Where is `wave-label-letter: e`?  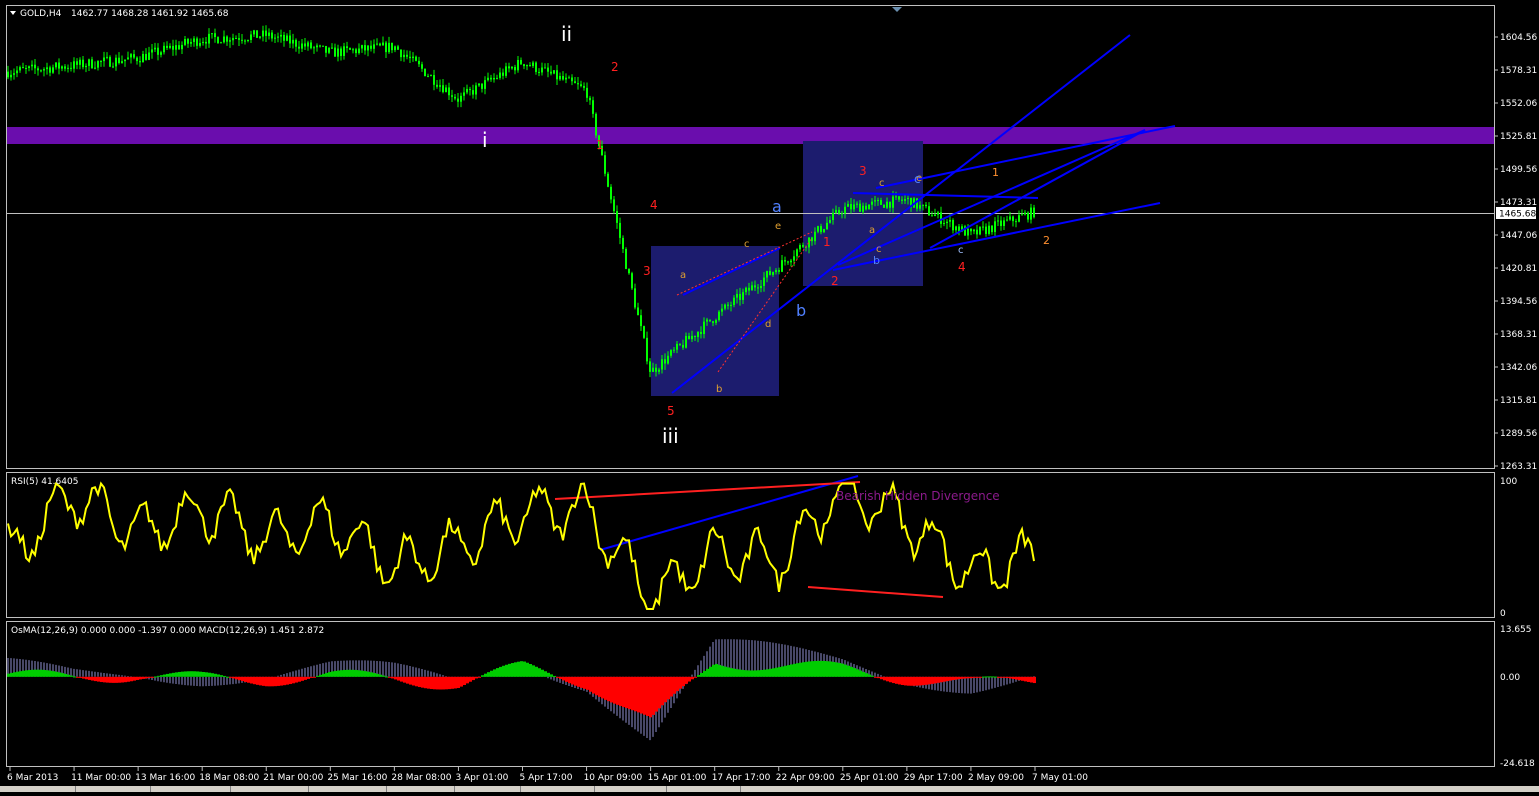 wave-label-letter: e is located at coordinates (778, 226).